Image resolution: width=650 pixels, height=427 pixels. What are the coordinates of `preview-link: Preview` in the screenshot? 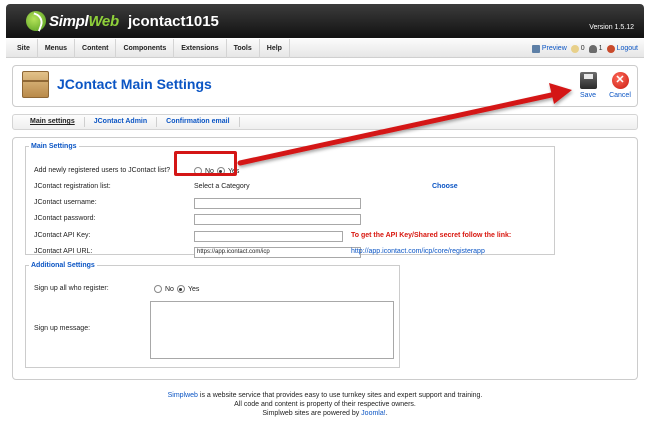 It's located at (549, 48).